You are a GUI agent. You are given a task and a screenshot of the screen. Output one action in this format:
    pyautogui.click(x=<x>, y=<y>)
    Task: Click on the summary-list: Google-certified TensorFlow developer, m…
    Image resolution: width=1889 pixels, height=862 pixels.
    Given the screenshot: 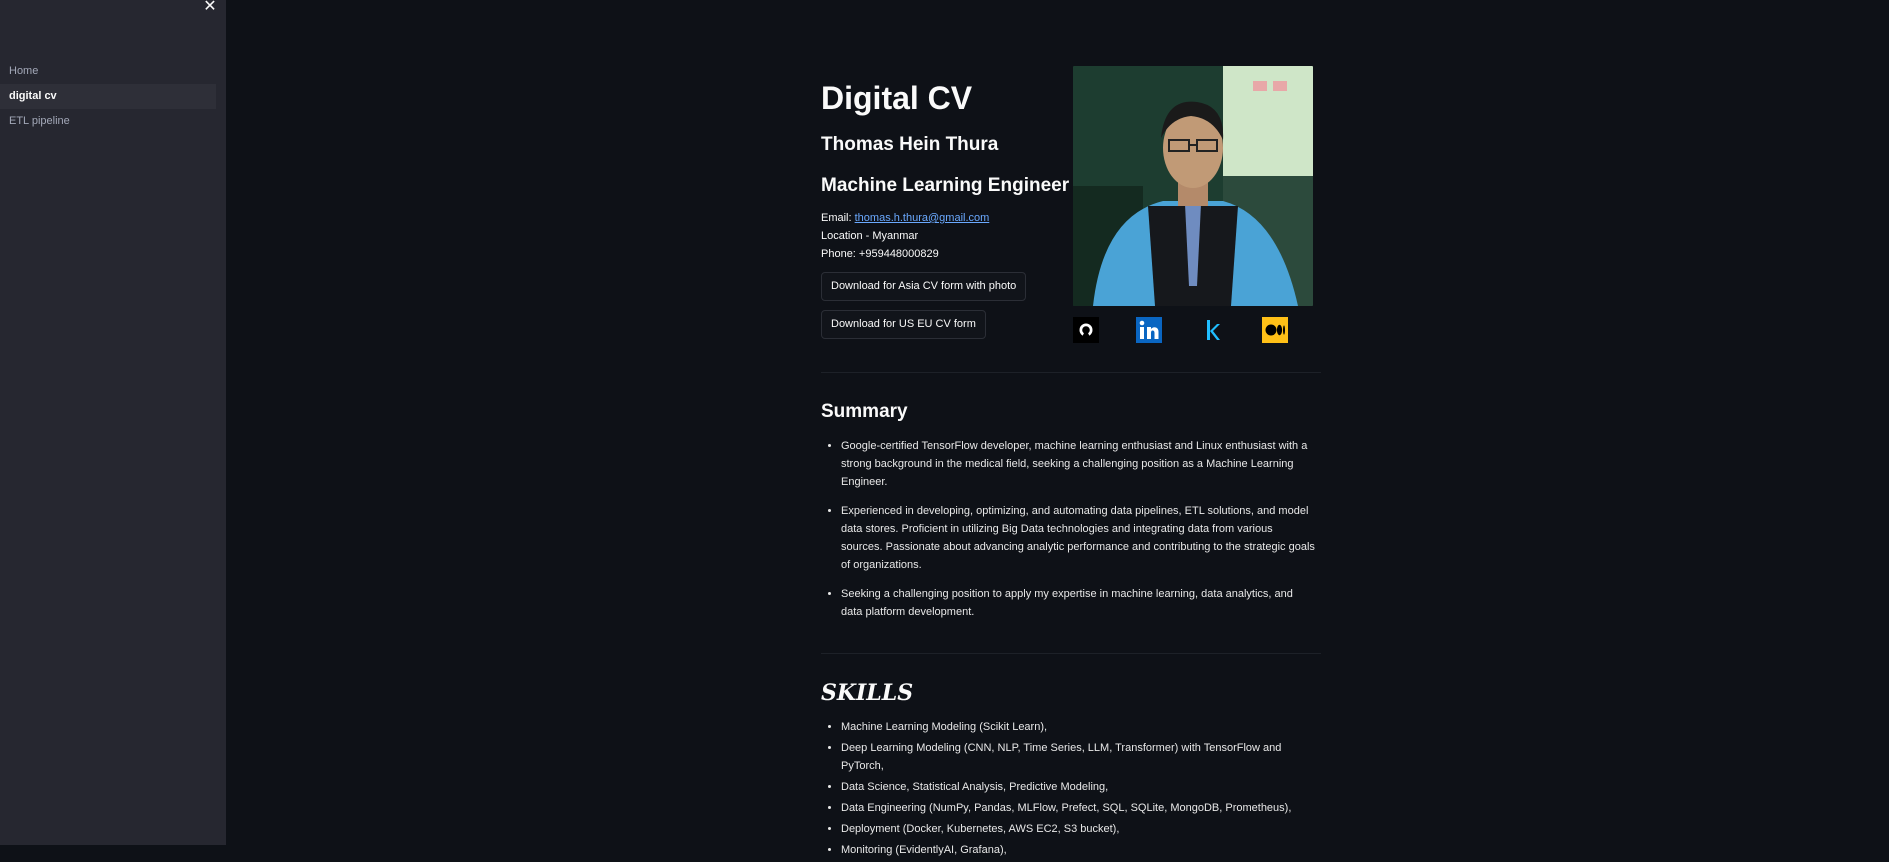 What is the action you would take?
    pyautogui.click(x=1068, y=534)
    